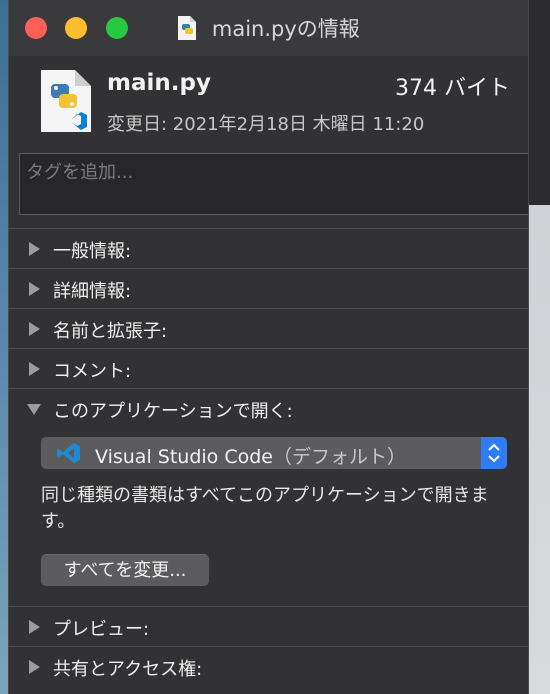 This screenshot has width=550, height=694. I want to click on window-title: main.pyの情報, so click(285, 29).